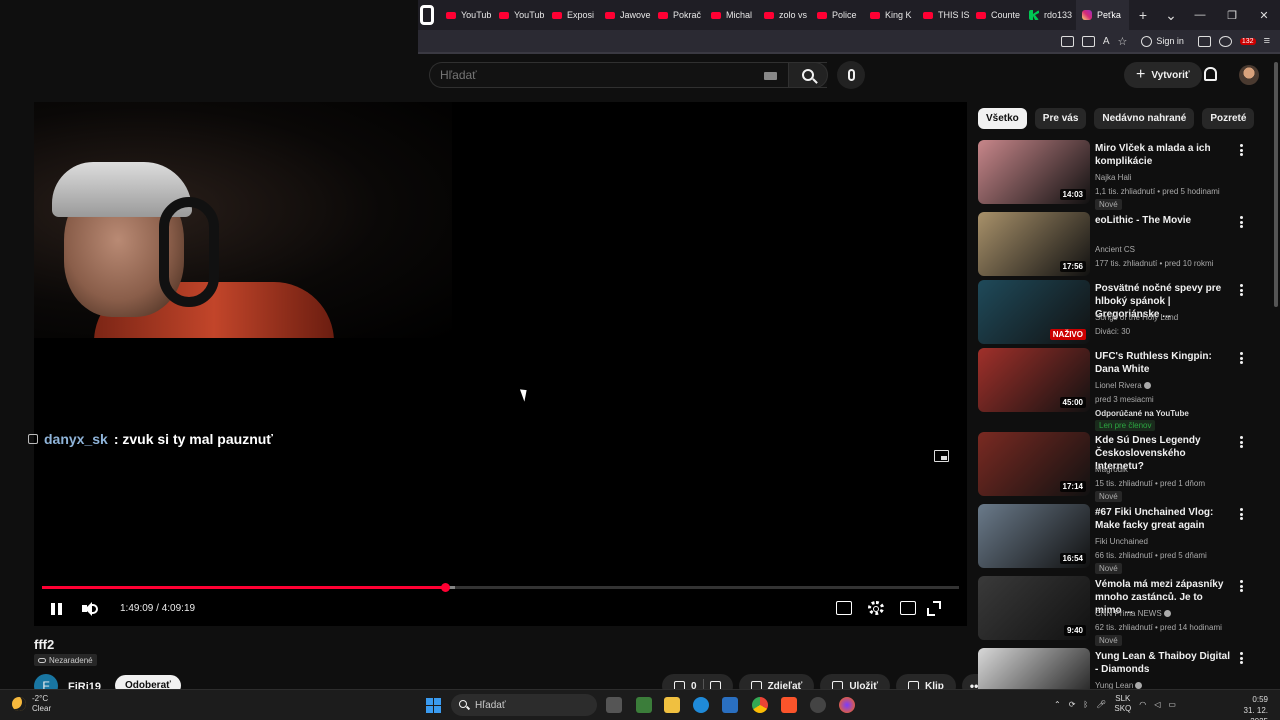 Image resolution: width=1280 pixels, height=720 pixels. What do you see at coordinates (1102, 15) in the screenshot?
I see `browser-tab: Peťka` at bounding box center [1102, 15].